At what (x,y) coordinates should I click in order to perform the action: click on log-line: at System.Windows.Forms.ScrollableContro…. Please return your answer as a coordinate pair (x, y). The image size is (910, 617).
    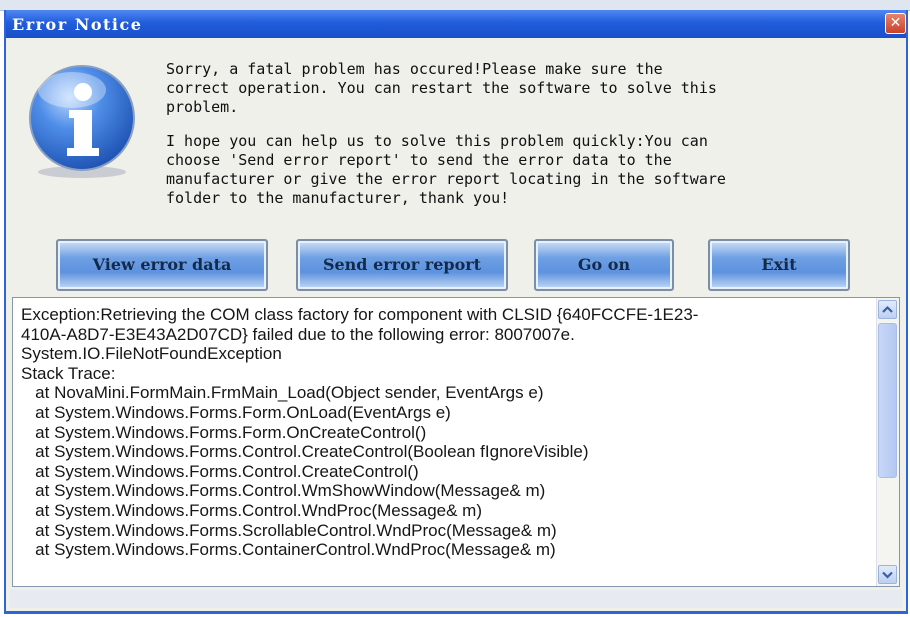
    Looking at the image, I should click on (289, 530).